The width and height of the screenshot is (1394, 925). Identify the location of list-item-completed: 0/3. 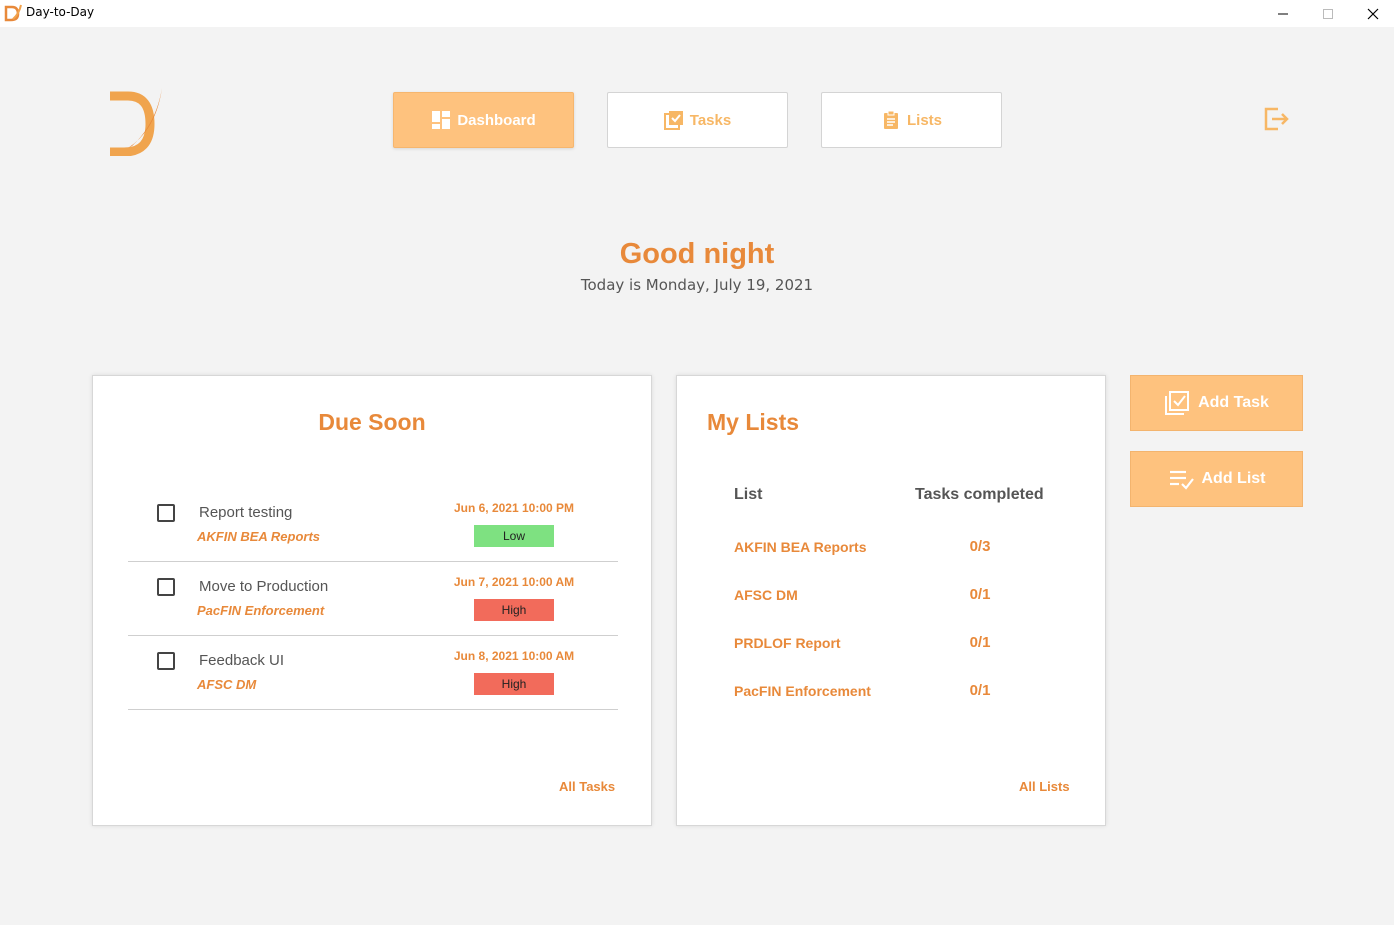
(980, 546).